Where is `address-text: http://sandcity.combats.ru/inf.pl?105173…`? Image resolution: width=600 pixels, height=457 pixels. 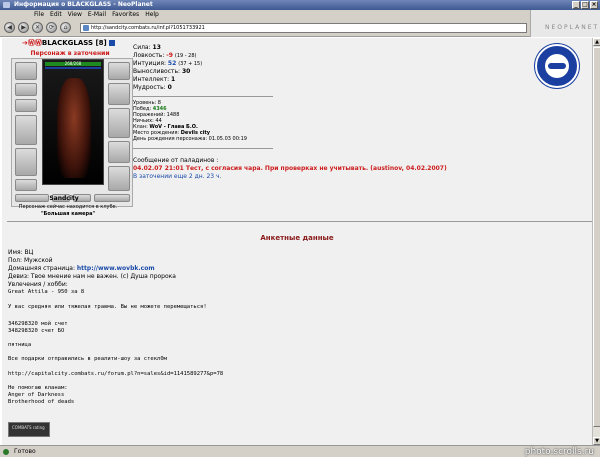
address-text: http://sandcity.combats.ru/inf.pl?105173… is located at coordinates (148, 28).